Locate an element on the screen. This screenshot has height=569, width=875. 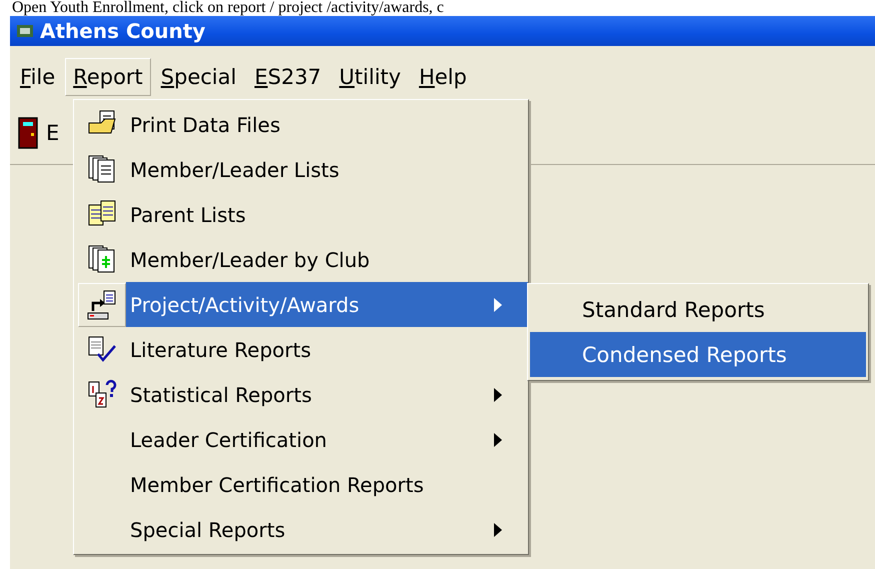
menu-item: Print Data Files is located at coordinates (327, 124).